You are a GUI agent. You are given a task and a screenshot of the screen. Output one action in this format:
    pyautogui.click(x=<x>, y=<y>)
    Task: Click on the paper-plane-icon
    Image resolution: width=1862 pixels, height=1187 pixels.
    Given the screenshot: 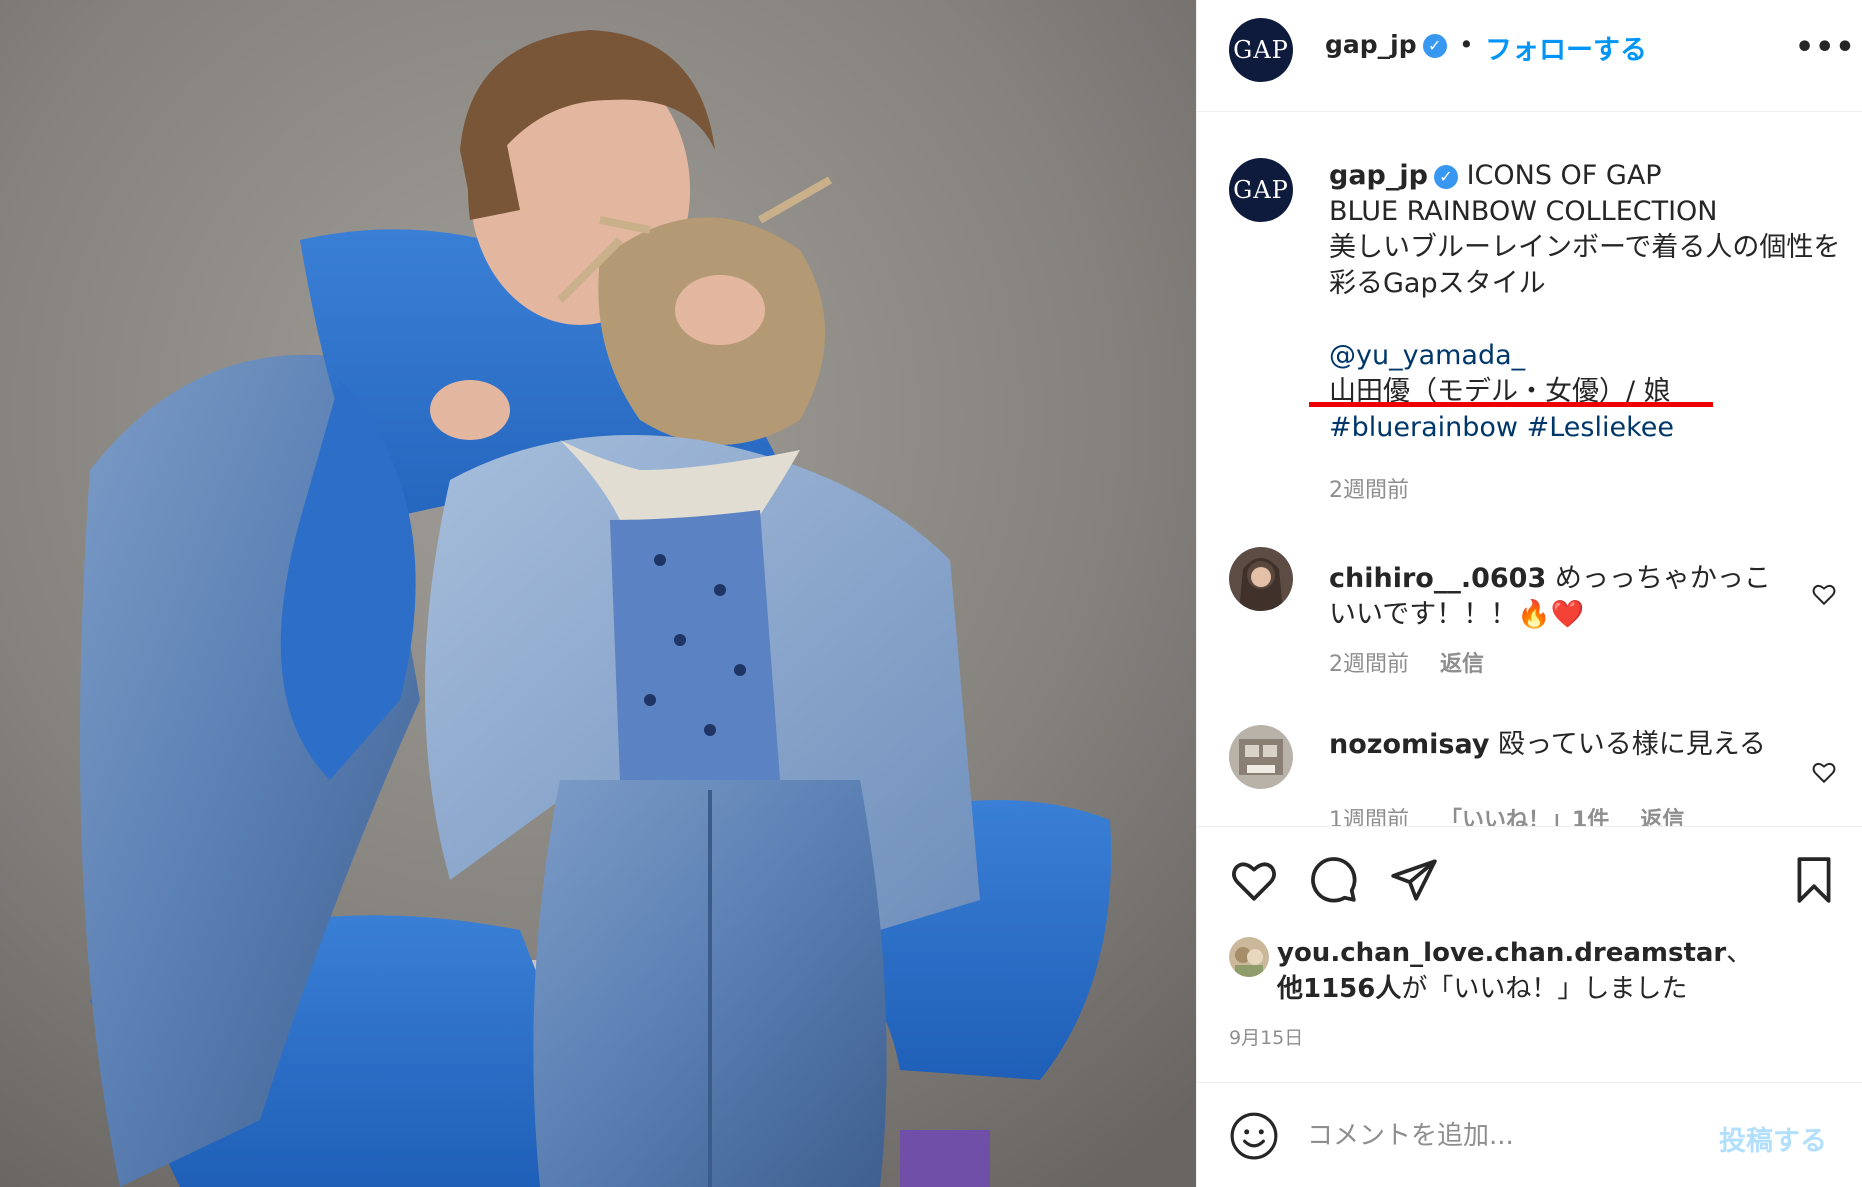 What is the action you would take?
    pyautogui.click(x=1414, y=880)
    